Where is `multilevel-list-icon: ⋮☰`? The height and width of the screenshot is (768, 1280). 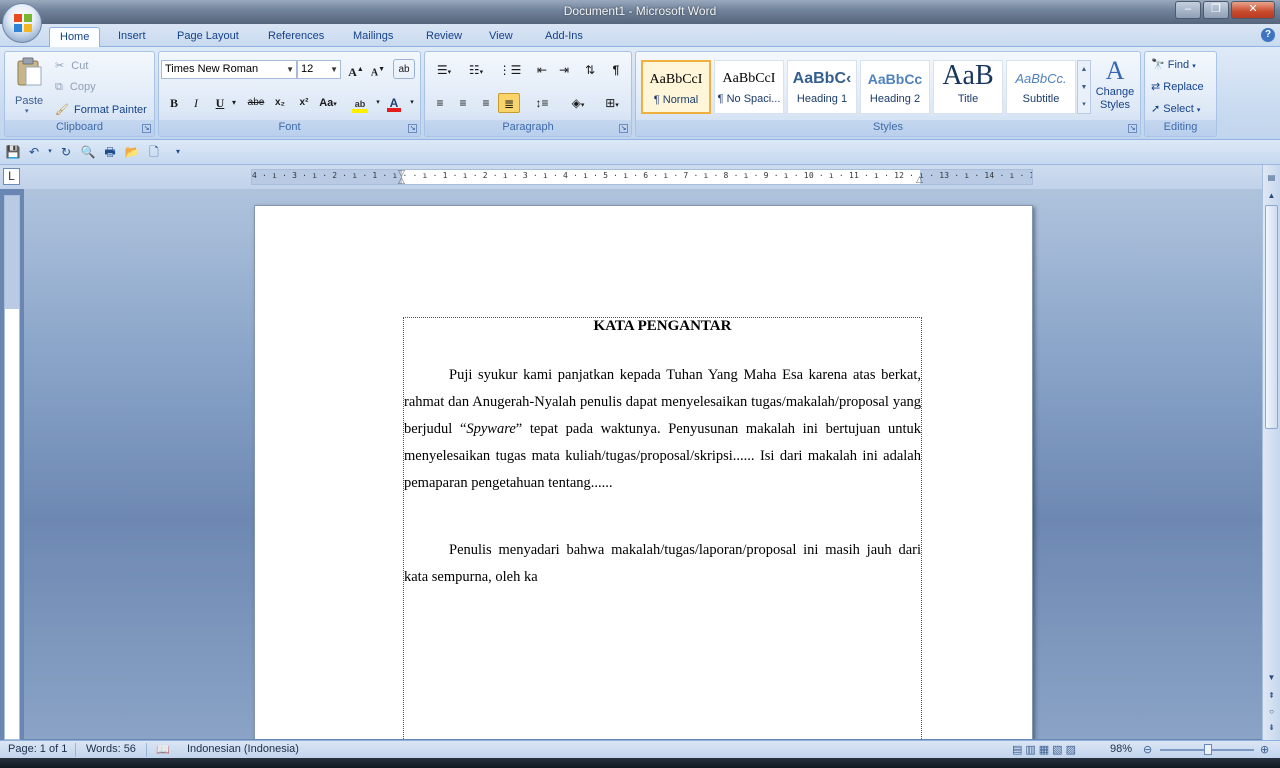 multilevel-list-icon: ⋮☰ is located at coordinates (510, 70).